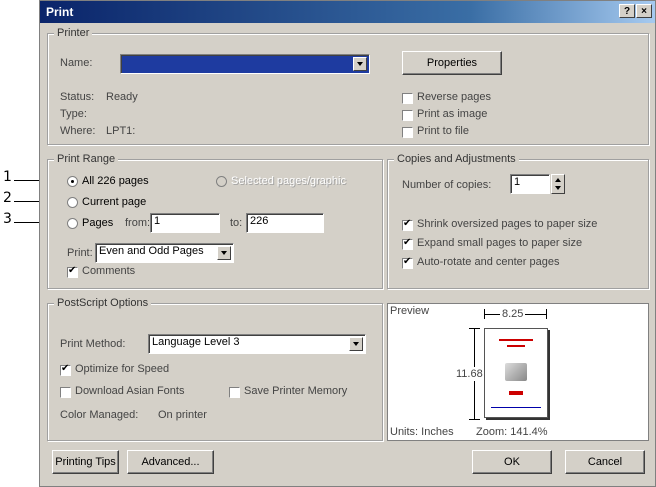 The height and width of the screenshot is (487, 656). Describe the element at coordinates (516, 340) in the screenshot. I see `thumb-header-line` at that location.